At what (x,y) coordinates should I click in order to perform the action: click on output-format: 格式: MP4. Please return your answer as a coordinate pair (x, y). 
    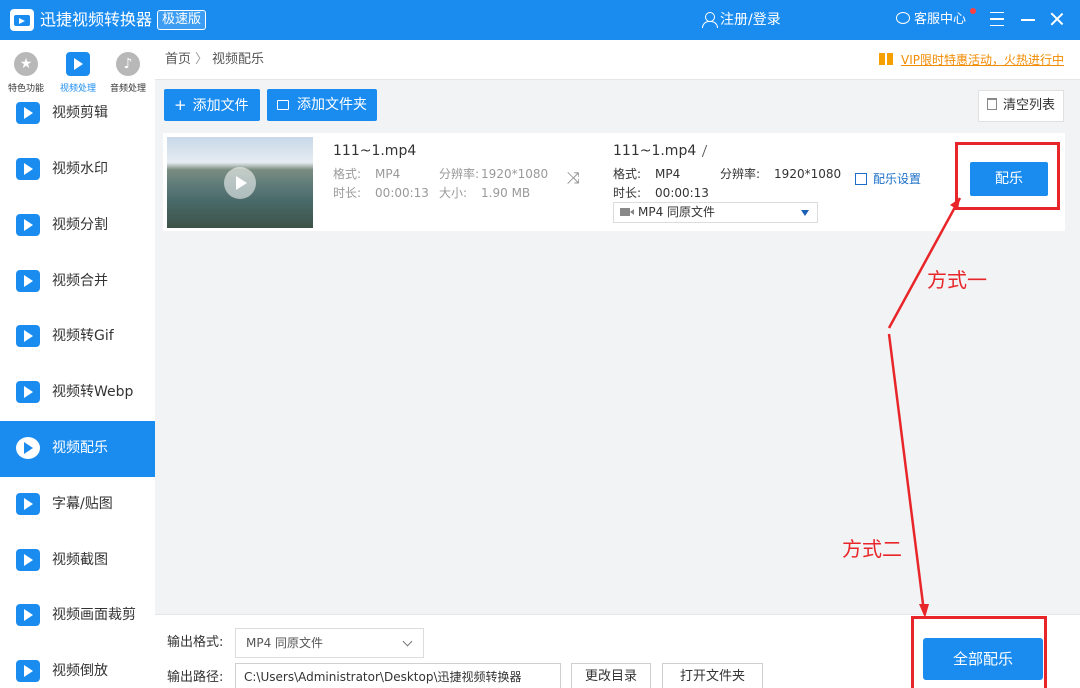
    Looking at the image, I should click on (647, 174).